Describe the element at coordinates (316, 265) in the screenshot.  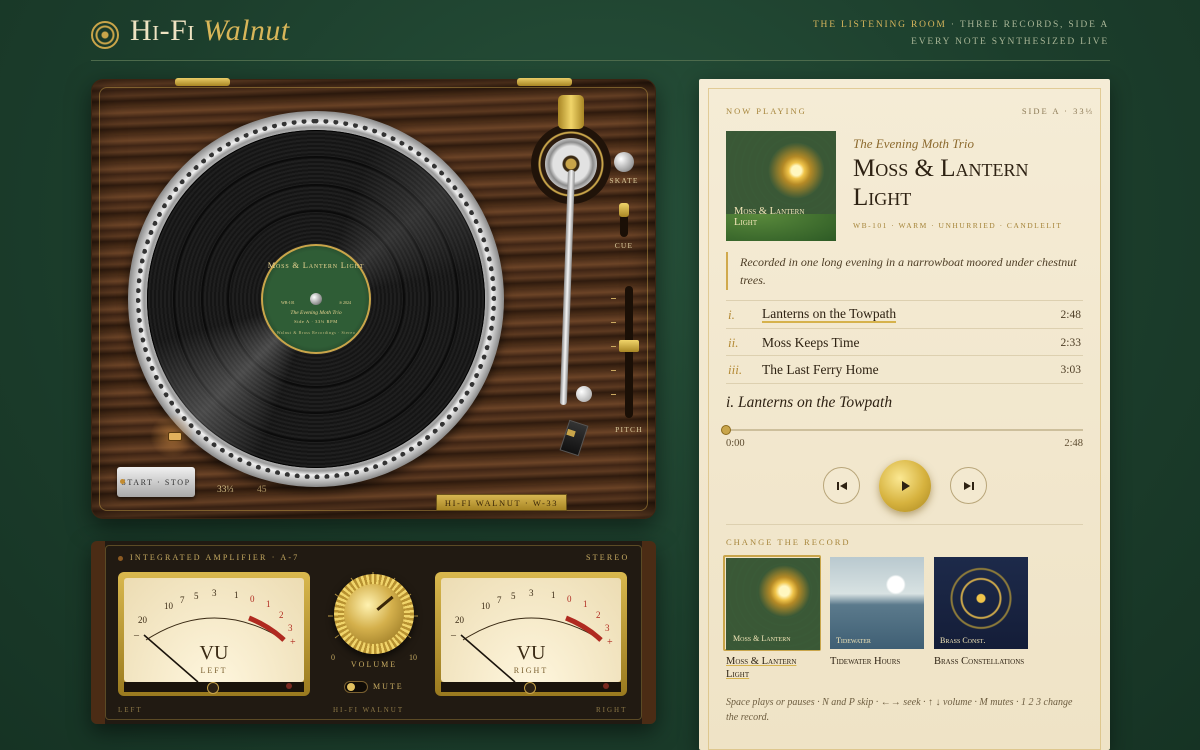
I see `label-title: Moss & Lantern Light` at that location.